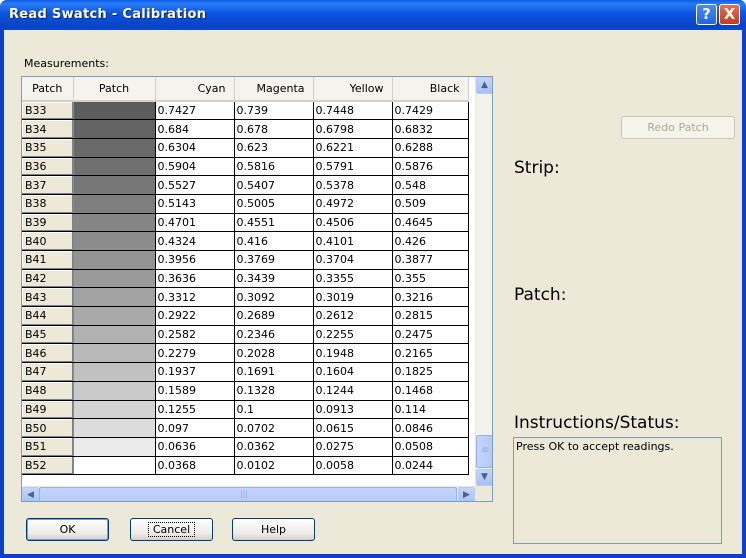 The width and height of the screenshot is (746, 558). I want to click on row-magenta-value: 0.4551, so click(274, 223).